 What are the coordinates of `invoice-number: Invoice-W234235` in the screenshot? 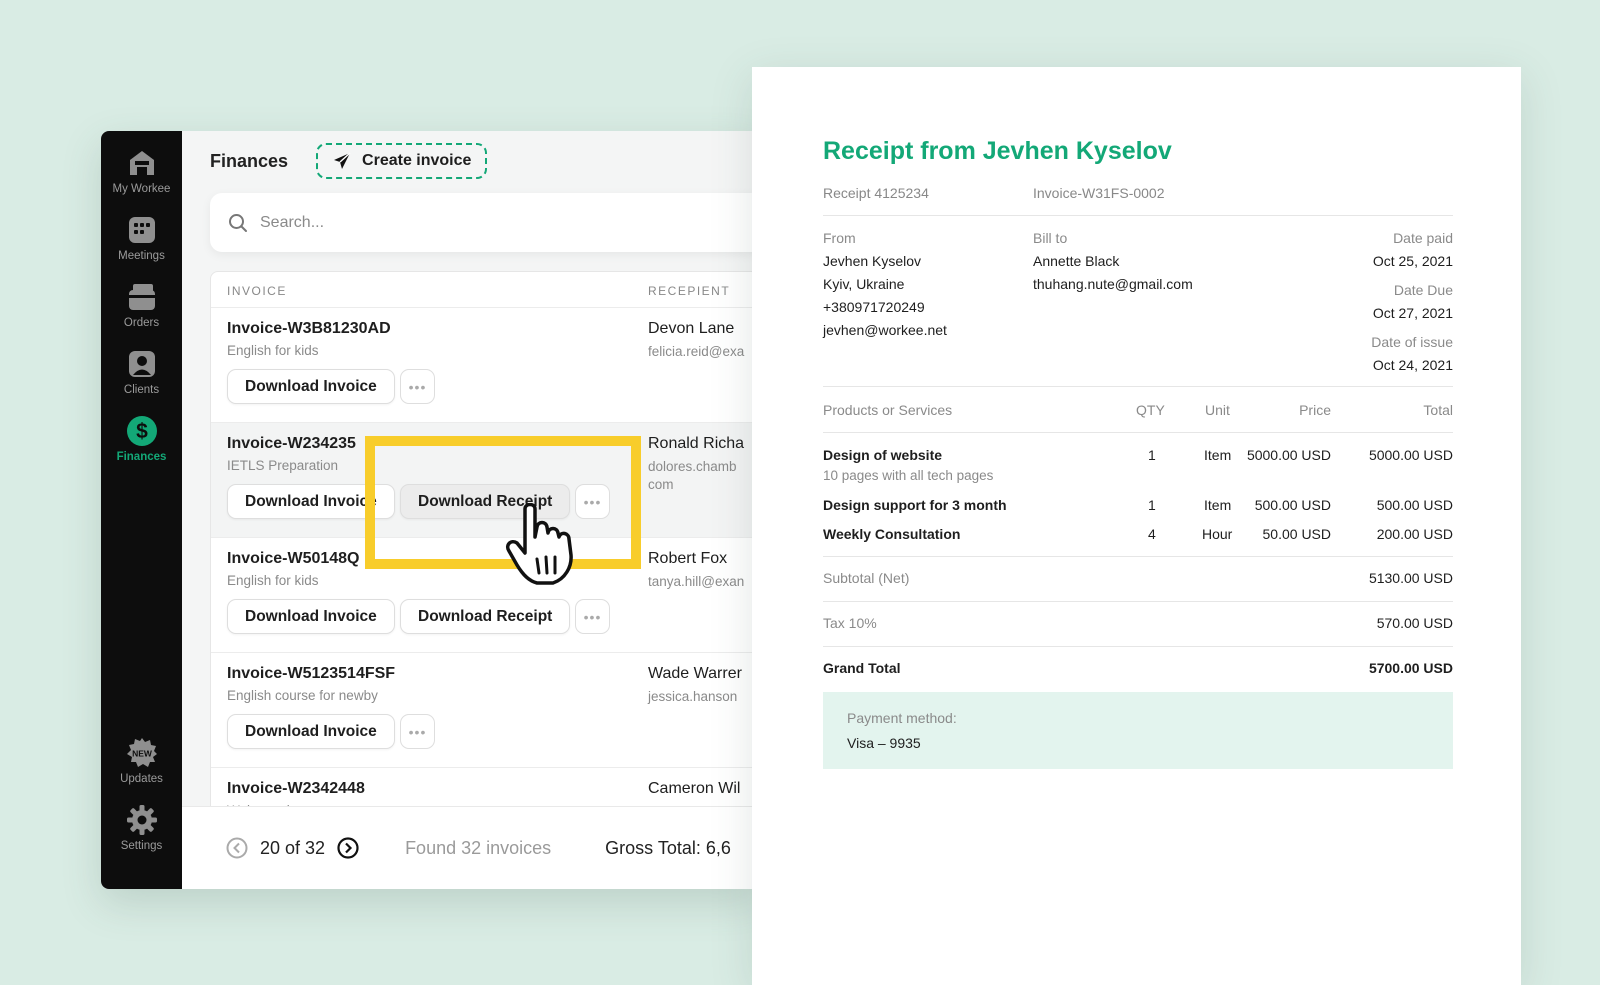 It's located at (291, 443).